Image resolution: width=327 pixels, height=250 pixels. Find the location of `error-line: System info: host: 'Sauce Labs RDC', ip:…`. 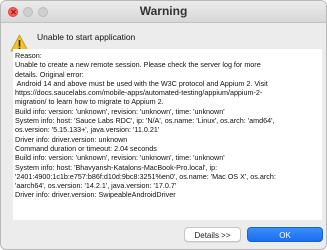

error-line: System info: host: 'Sauce Labs RDC', ip:… is located at coordinates (145, 121).